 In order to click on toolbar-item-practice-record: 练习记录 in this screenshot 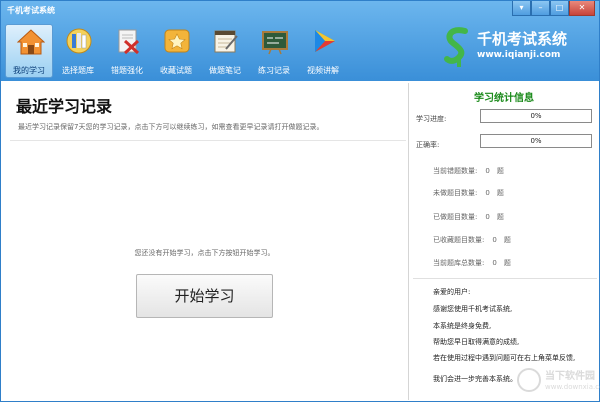, I will do `click(274, 51)`.